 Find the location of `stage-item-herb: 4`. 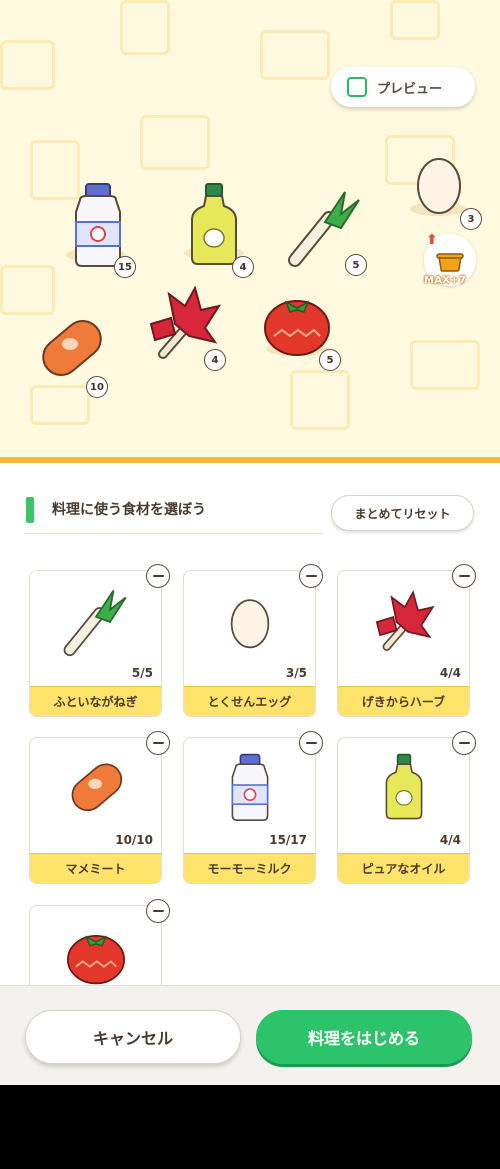

stage-item-herb: 4 is located at coordinates (187, 329).